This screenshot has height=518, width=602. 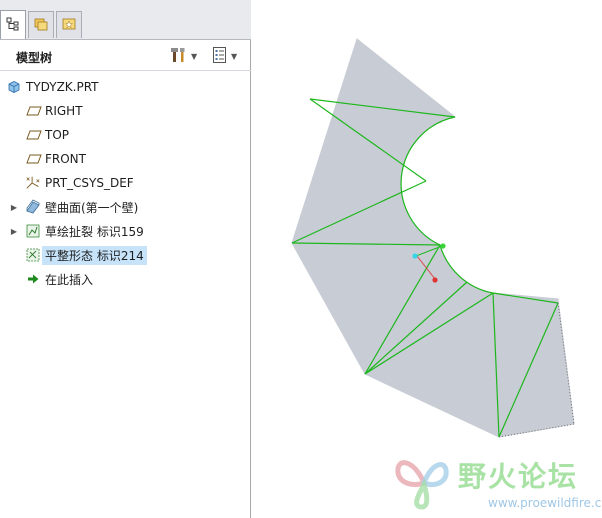 I want to click on favorites-icon, so click(x=69, y=25).